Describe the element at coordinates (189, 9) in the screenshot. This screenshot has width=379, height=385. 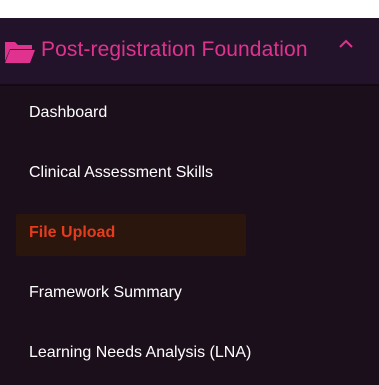
I see `top-strip` at that location.